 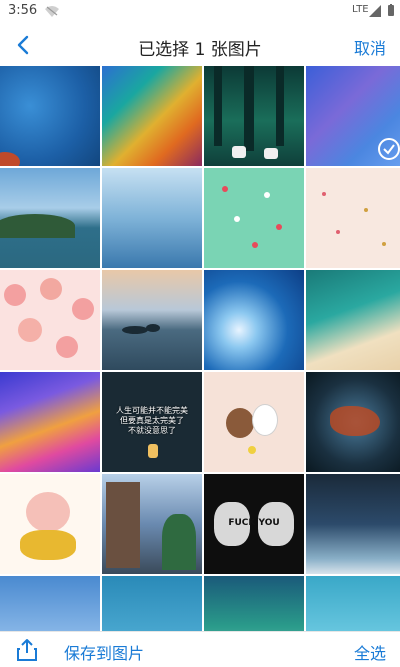 I want to click on image-thumbnail: 人生可能并不能完美 但要真是太完美了 不就没意思了, so click(x=152, y=422).